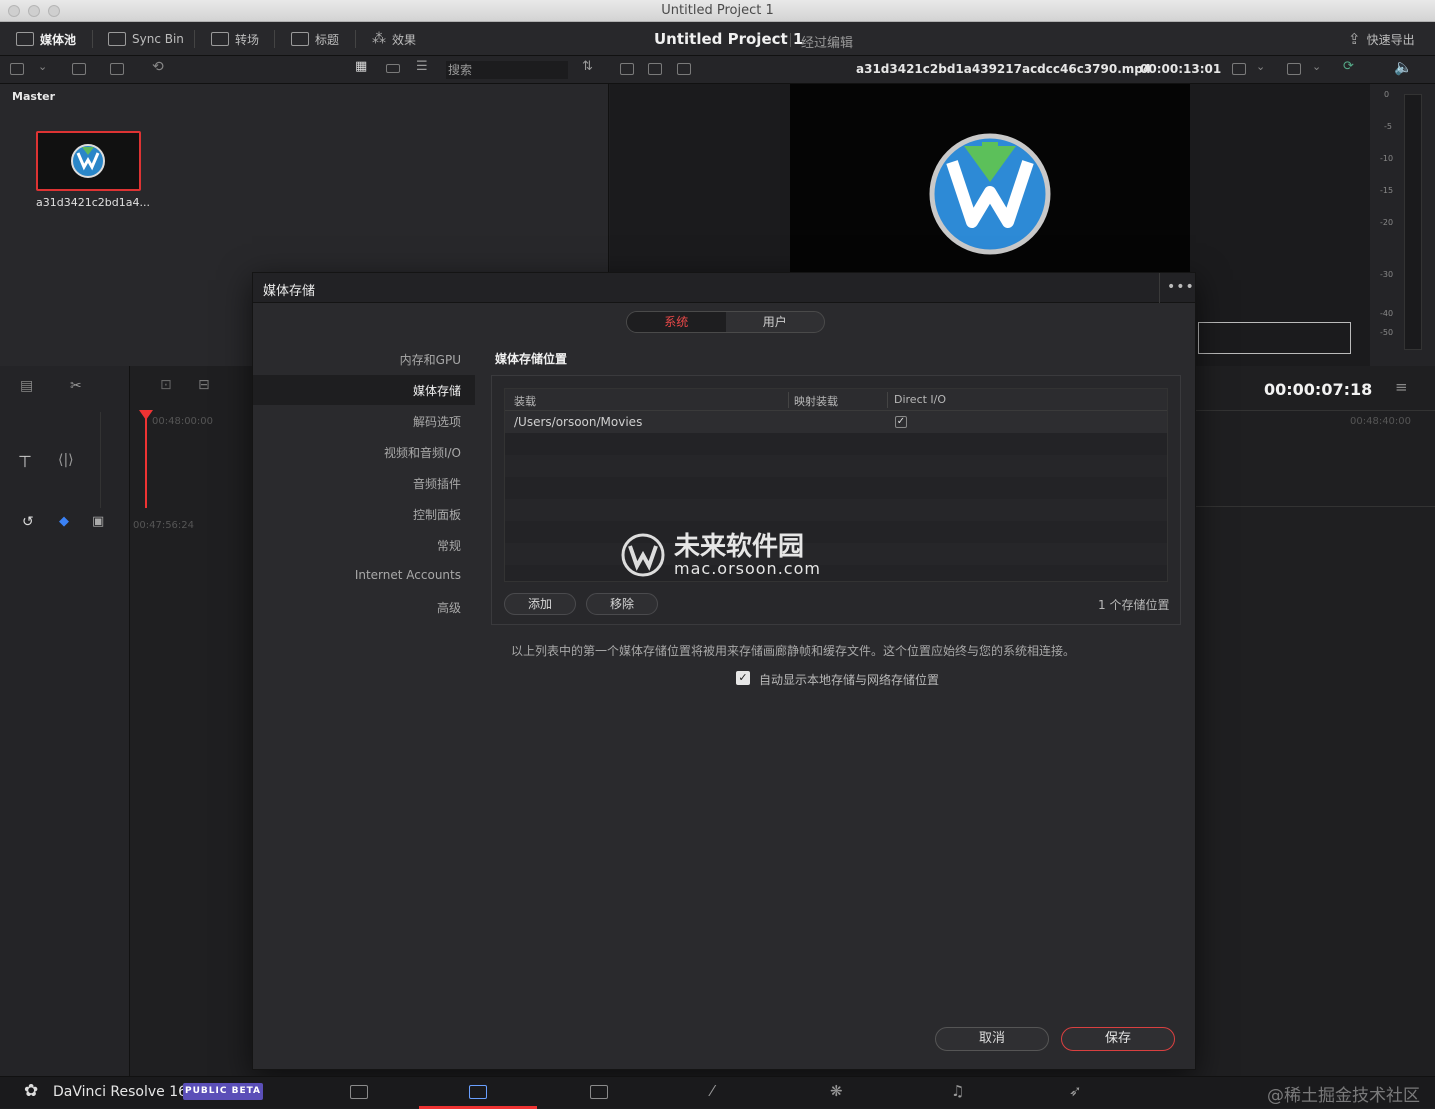 Image resolution: width=1435 pixels, height=1109 pixels. What do you see at coordinates (1181, 287) in the screenshot?
I see `more-options-icon: •••` at bounding box center [1181, 287].